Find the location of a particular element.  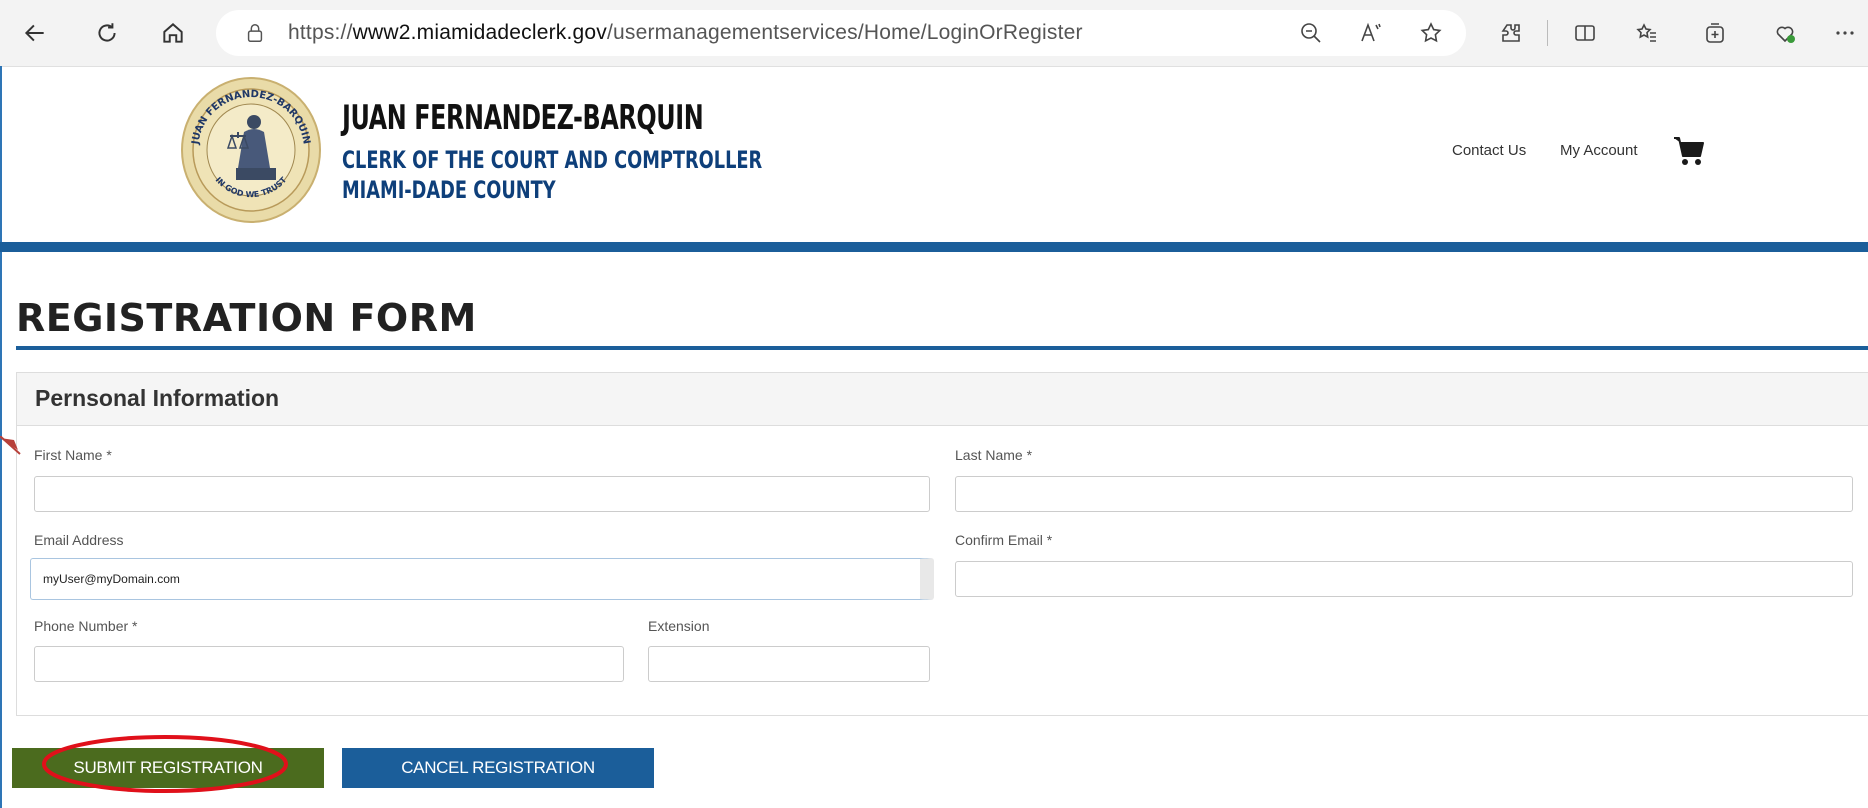

cart-icon is located at coordinates (1689, 151).